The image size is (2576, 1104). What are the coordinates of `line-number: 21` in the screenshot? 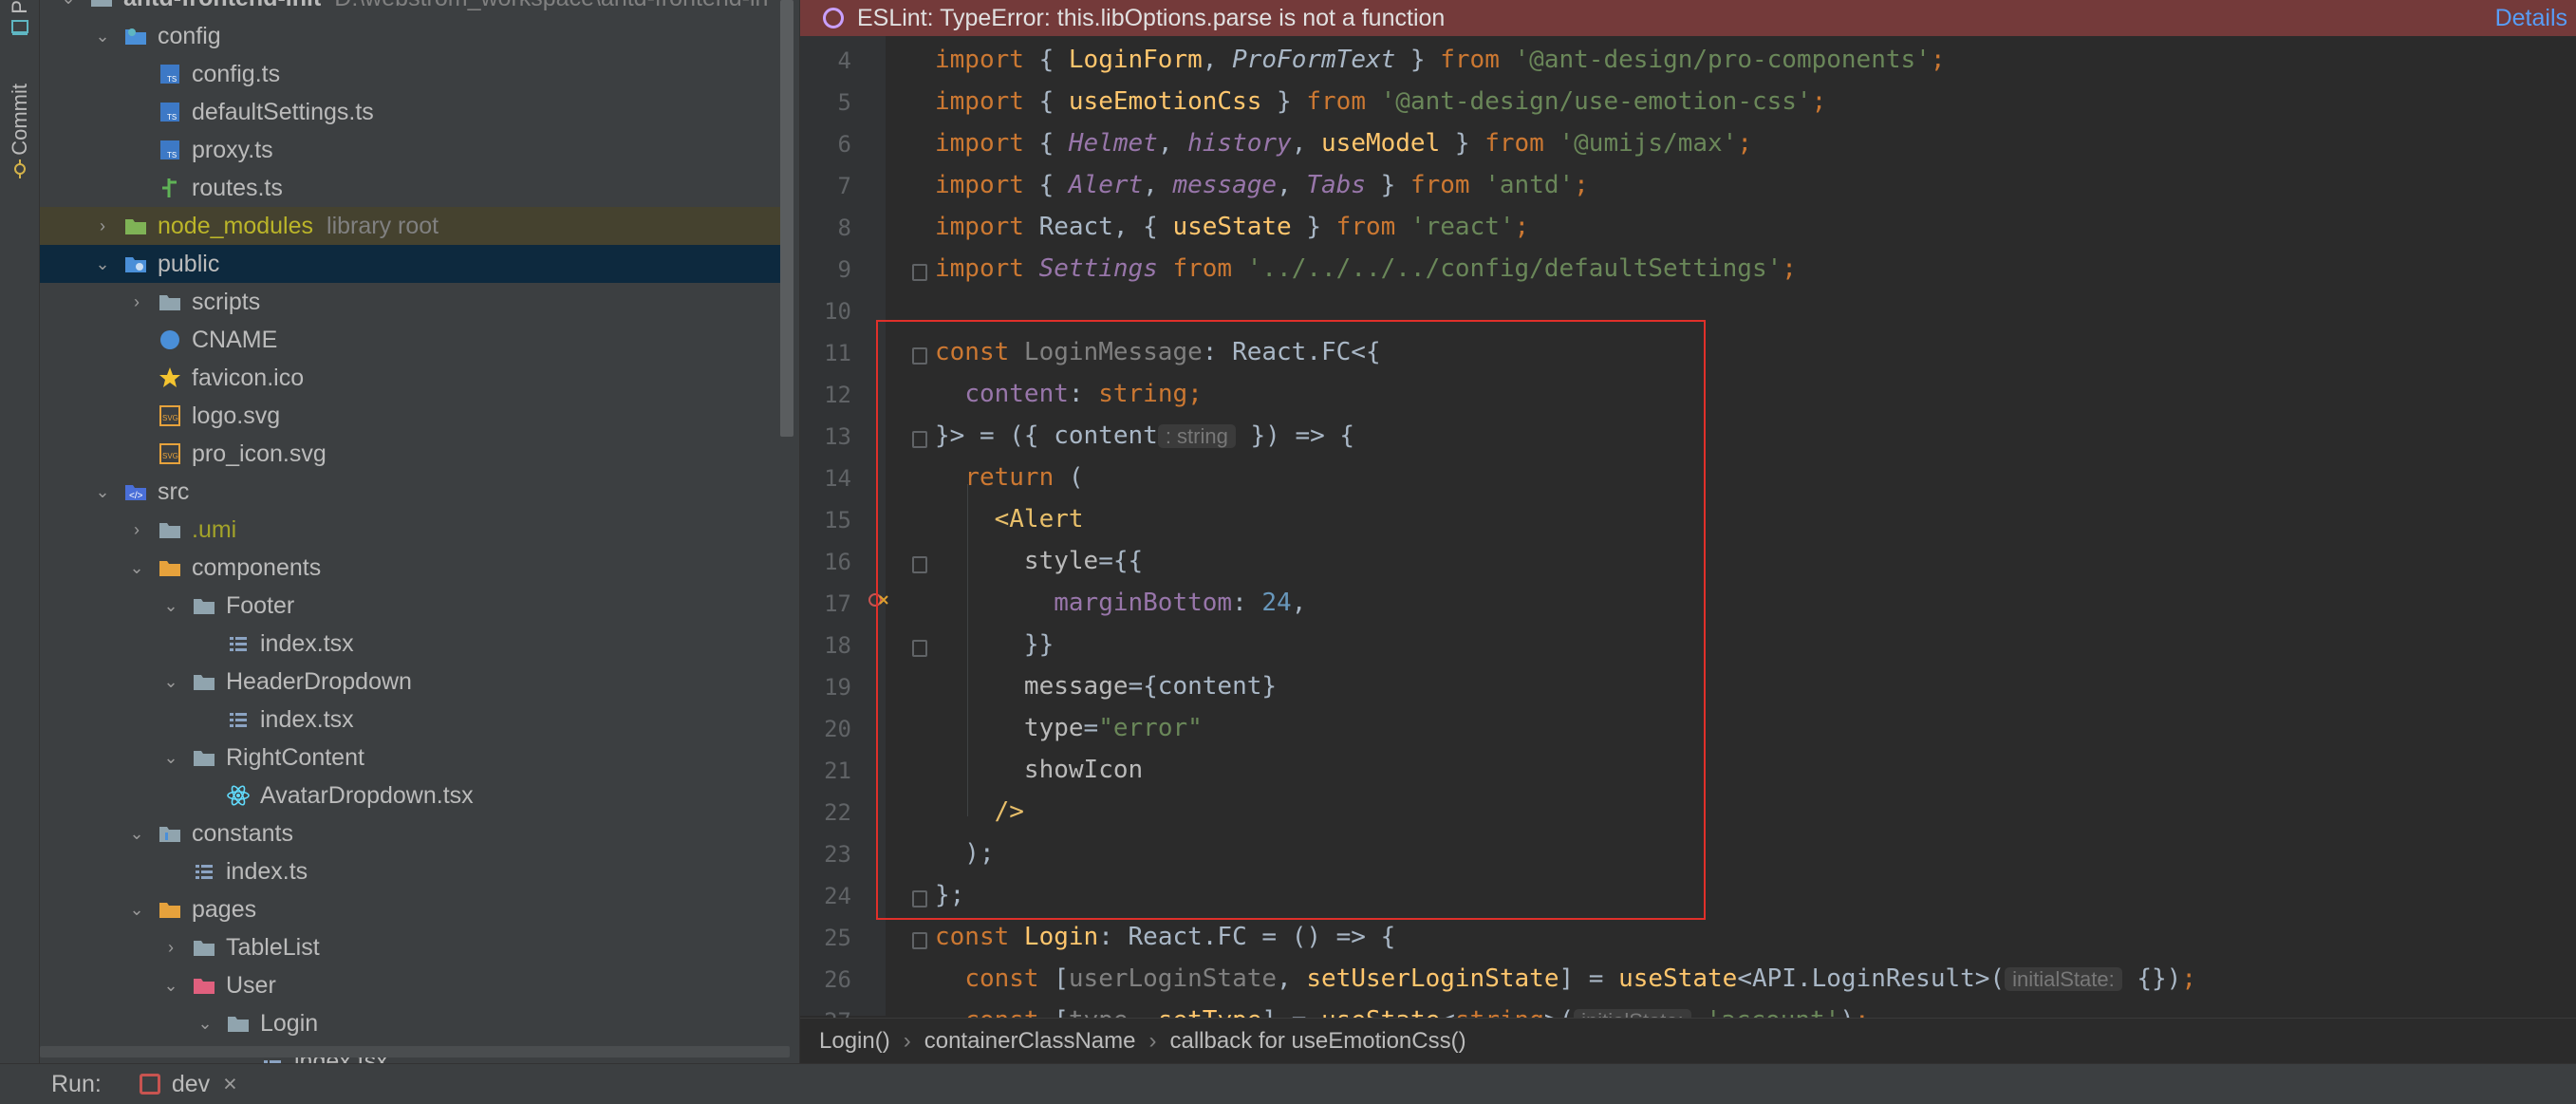 It's located at (837, 771).